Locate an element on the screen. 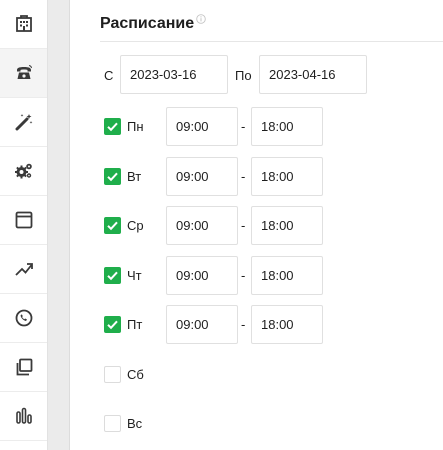 The height and width of the screenshot is (450, 443). sidebar-item-widgets is located at coordinates (23, 220).